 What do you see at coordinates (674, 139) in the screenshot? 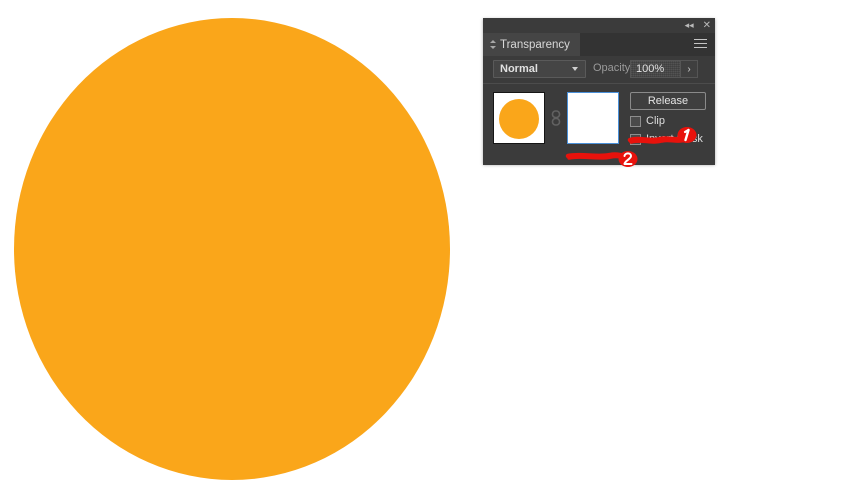
I see `invert-mask-label: Invert Mask` at bounding box center [674, 139].